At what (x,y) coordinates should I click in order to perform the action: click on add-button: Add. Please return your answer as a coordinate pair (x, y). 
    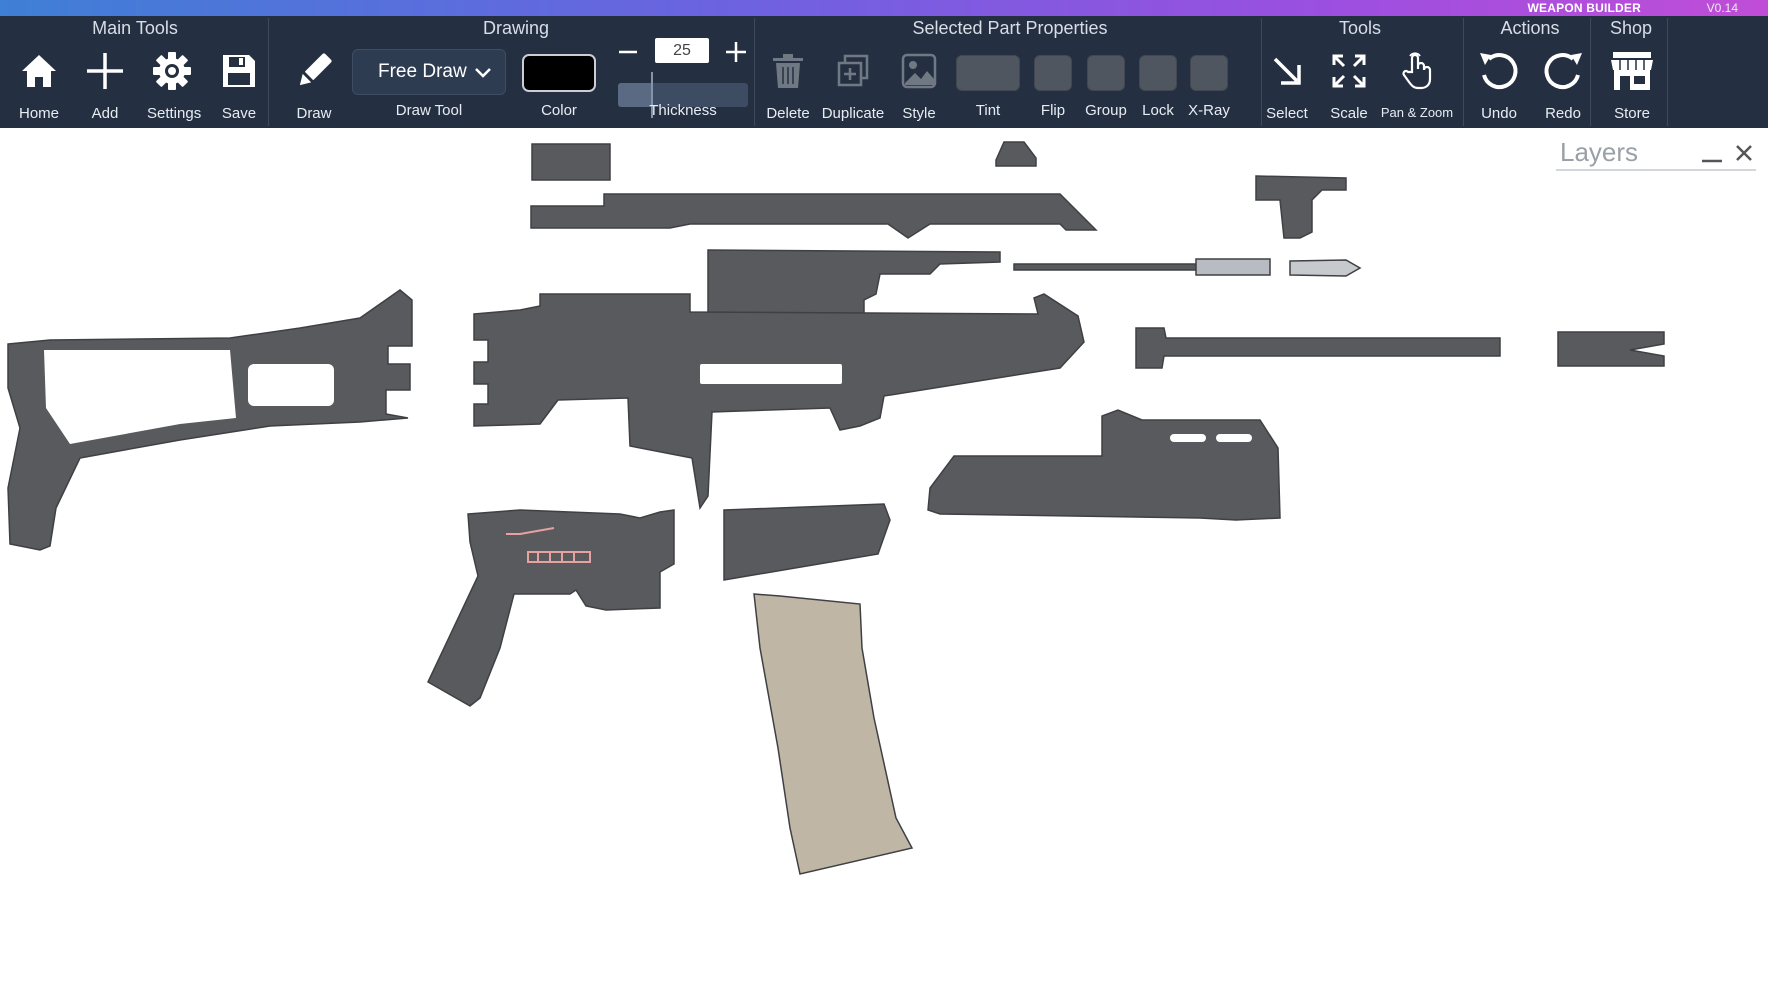
    Looking at the image, I should click on (105, 84).